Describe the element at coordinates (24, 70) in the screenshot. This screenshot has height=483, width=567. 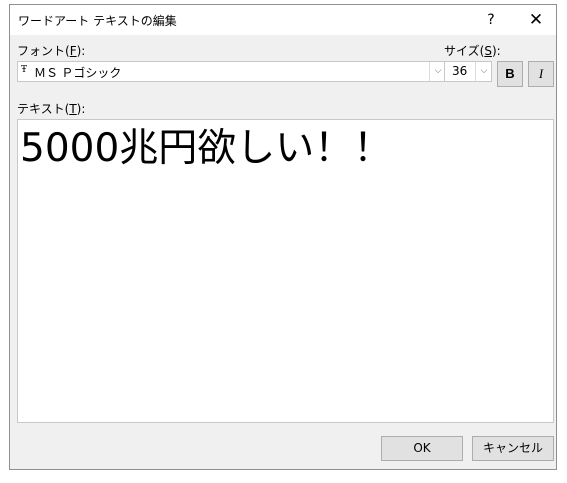
I see `truetype-font-icon: Ŧ` at that location.